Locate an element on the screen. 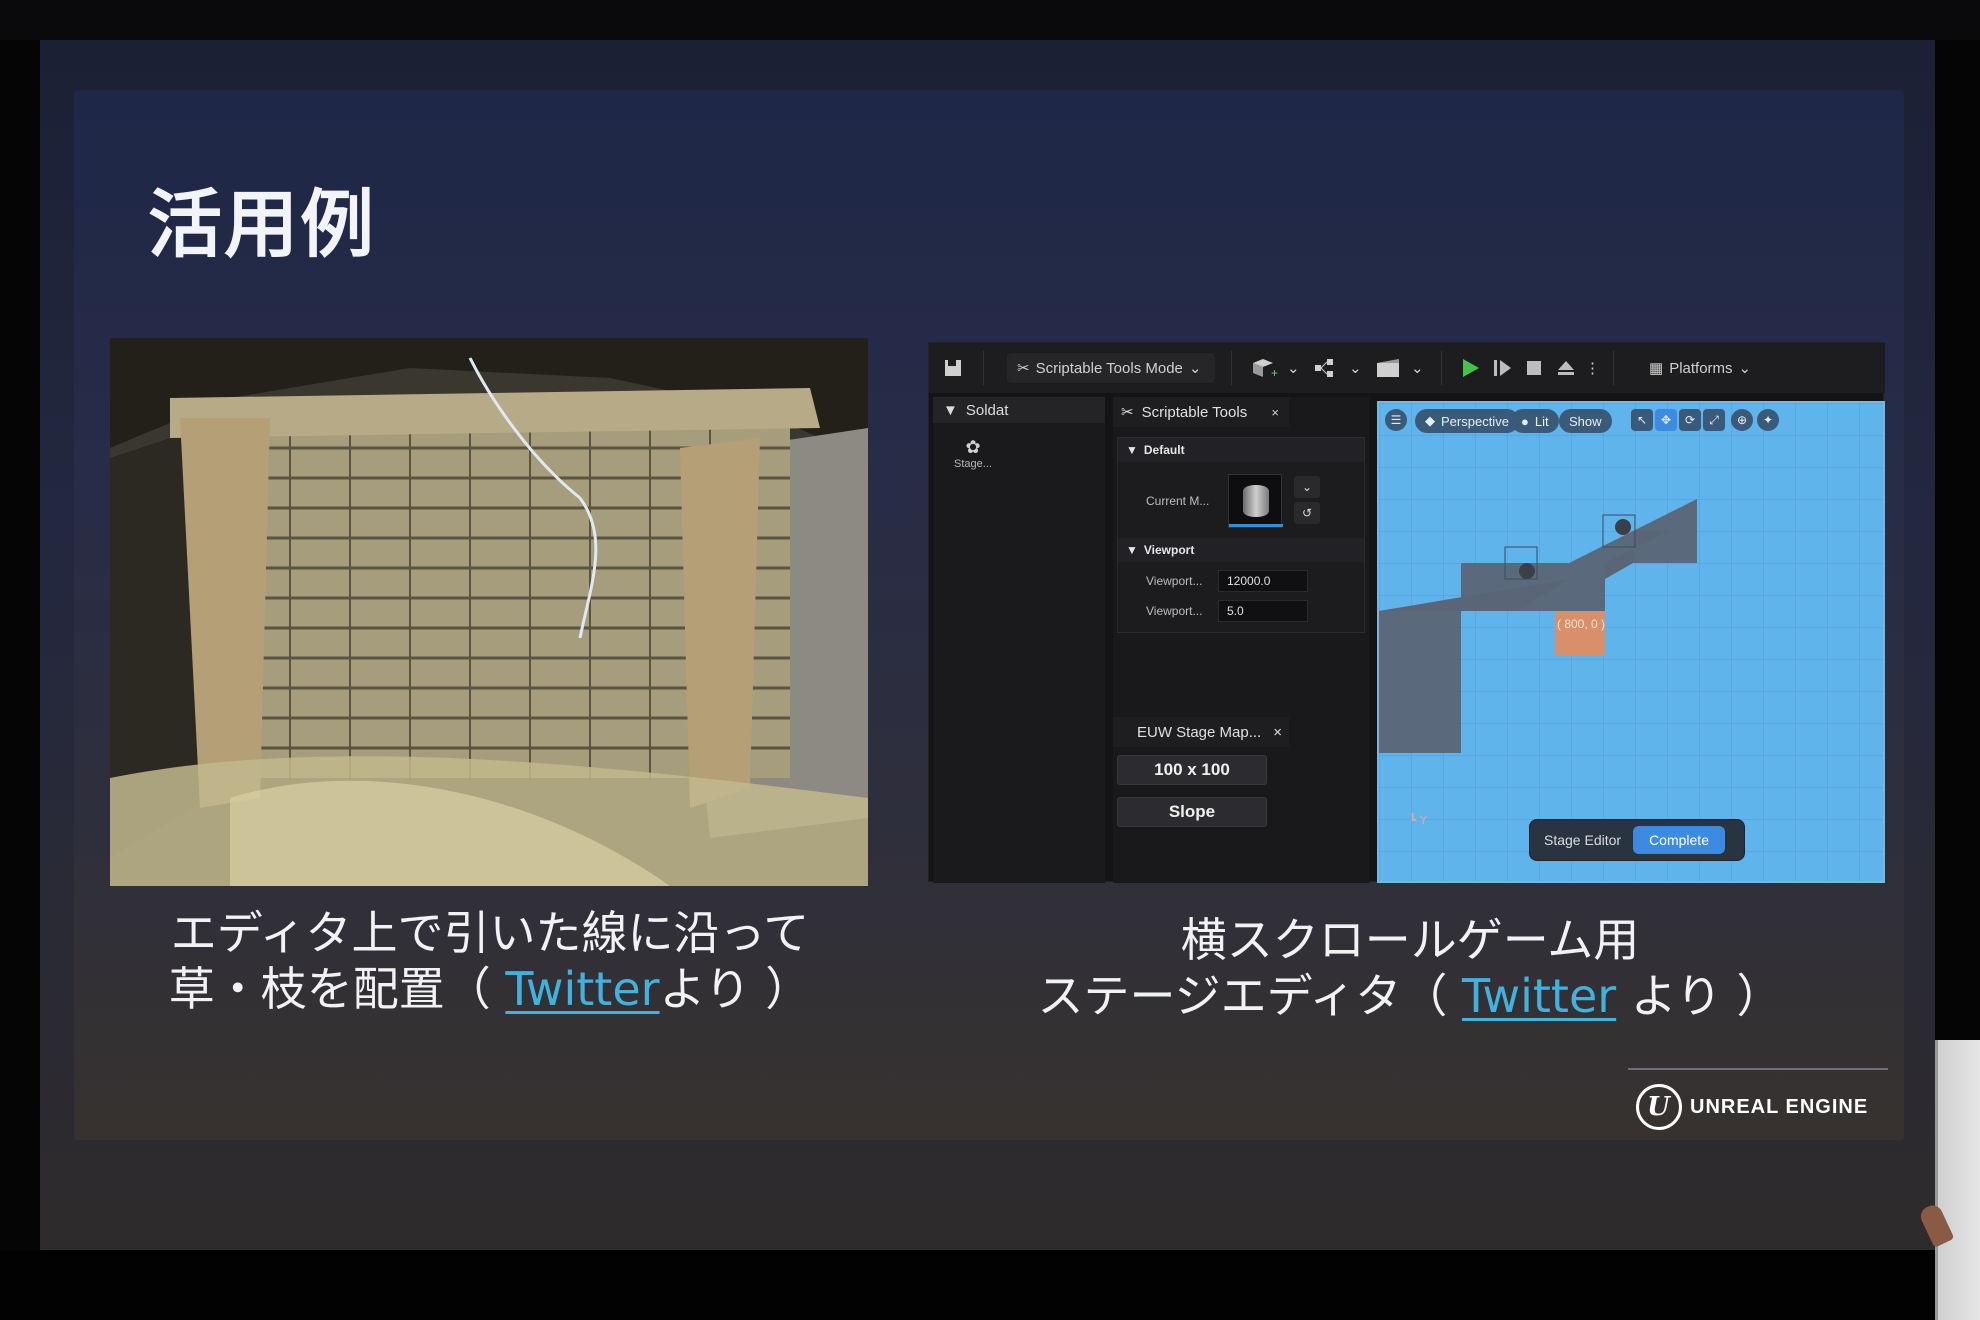 This screenshot has width=1980, height=1320. section-viewport-label: Viewport is located at coordinates (1169, 550).